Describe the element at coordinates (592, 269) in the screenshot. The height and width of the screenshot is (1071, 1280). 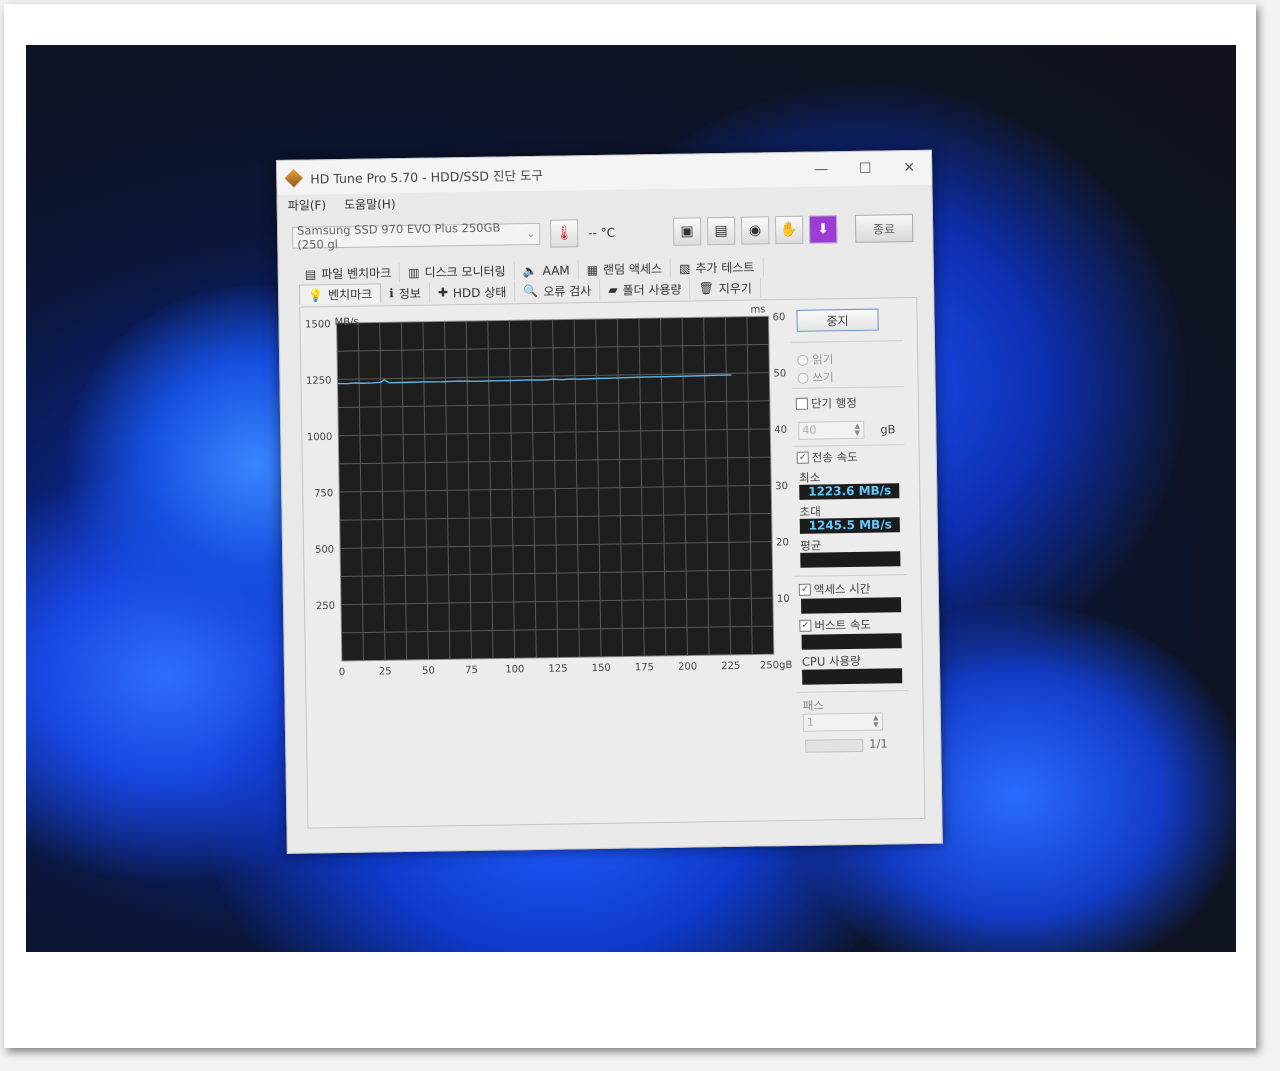
I see `random-access-icon: ▦` at that location.